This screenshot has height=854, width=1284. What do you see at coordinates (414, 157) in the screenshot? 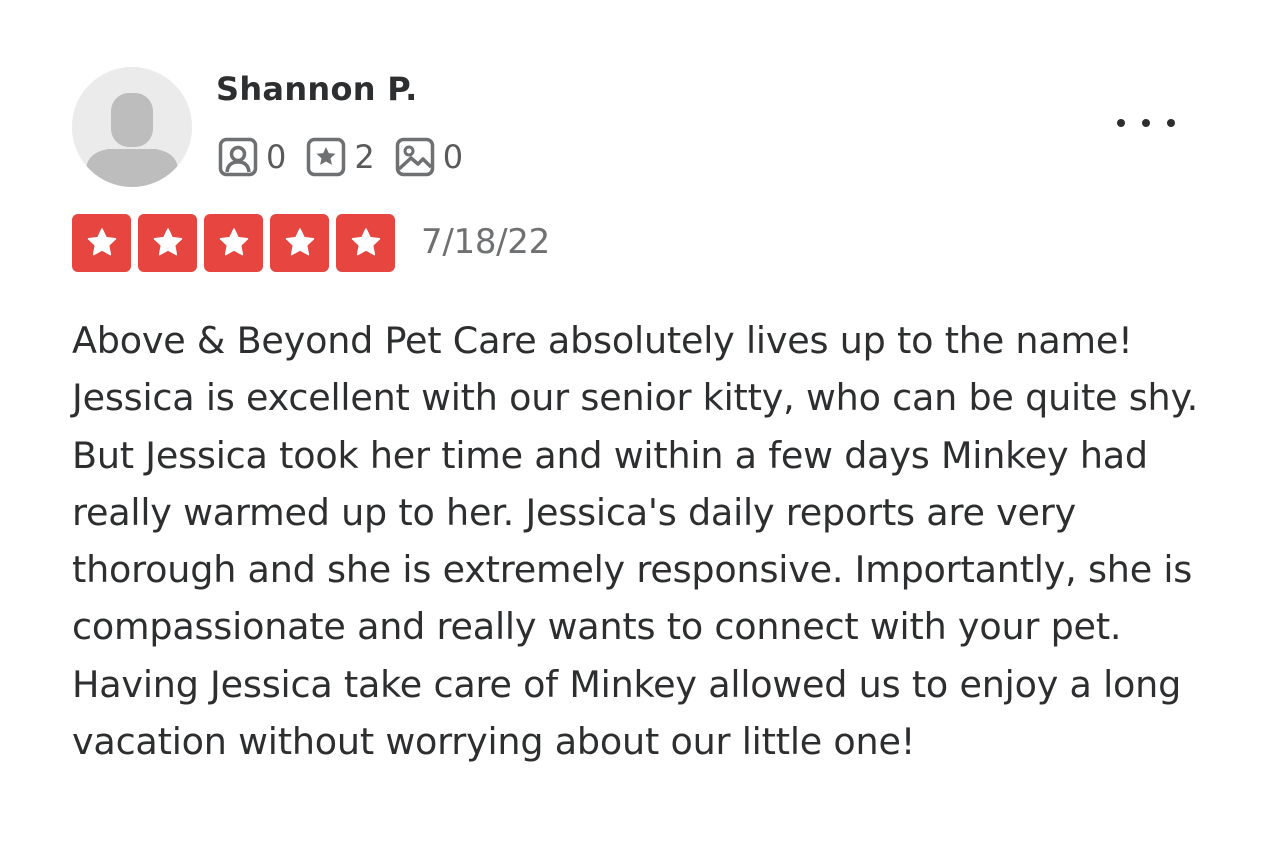
I see `photos-icon` at bounding box center [414, 157].